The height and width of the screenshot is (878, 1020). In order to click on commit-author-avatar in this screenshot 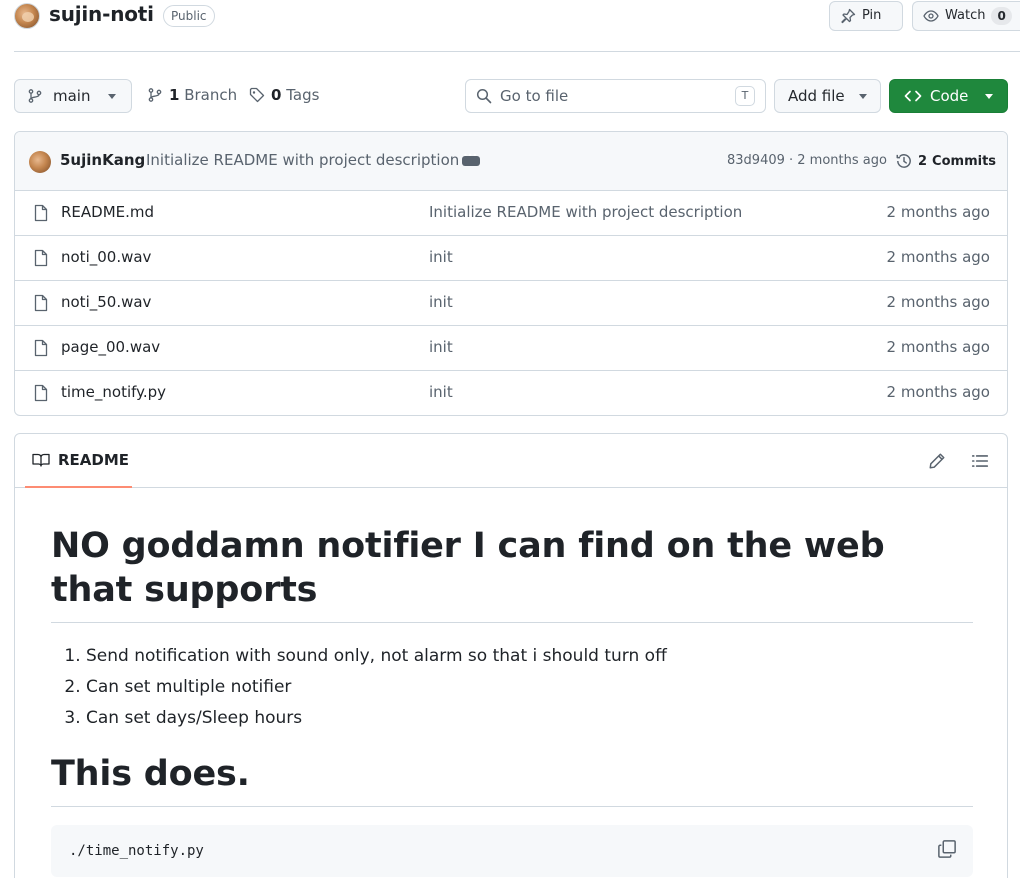, I will do `click(40, 162)`.